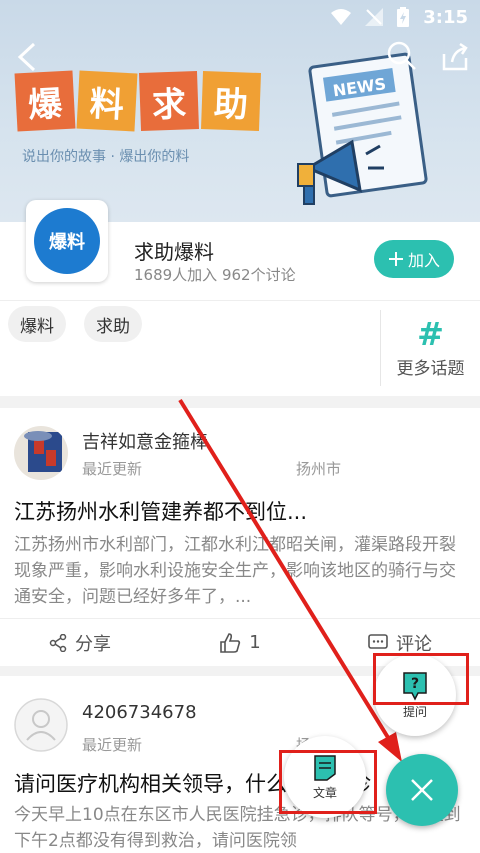 This screenshot has width=480, height=853. I want to click on group-logo: 爆料, so click(67, 241).